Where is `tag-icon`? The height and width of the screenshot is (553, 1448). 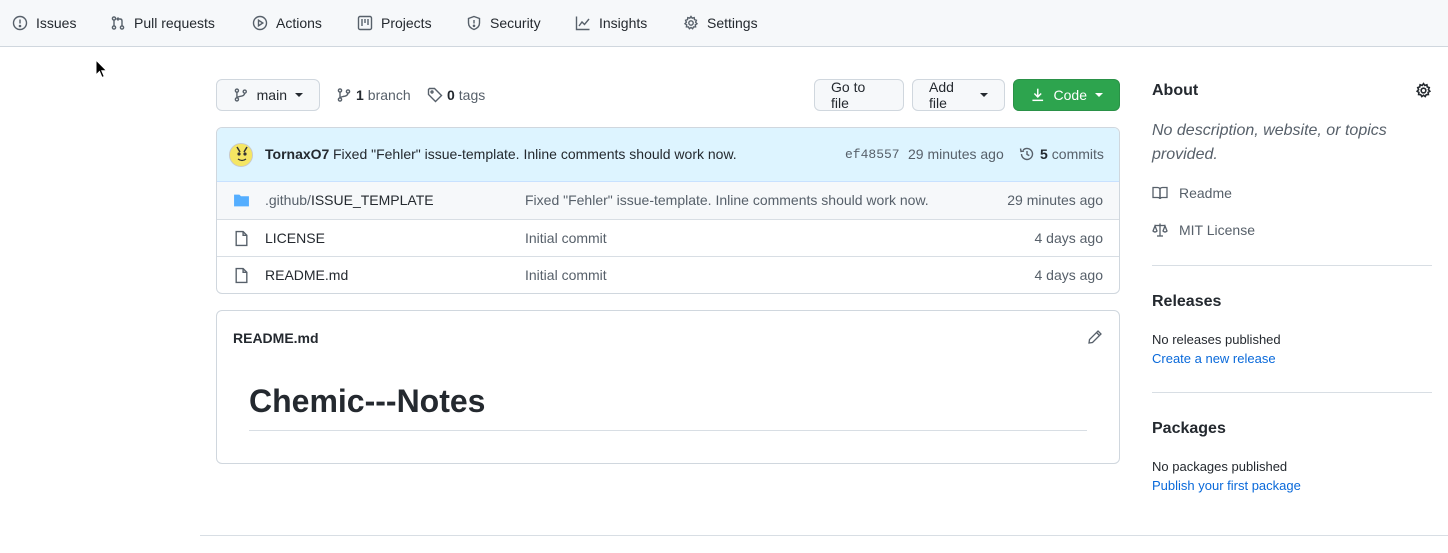 tag-icon is located at coordinates (435, 95).